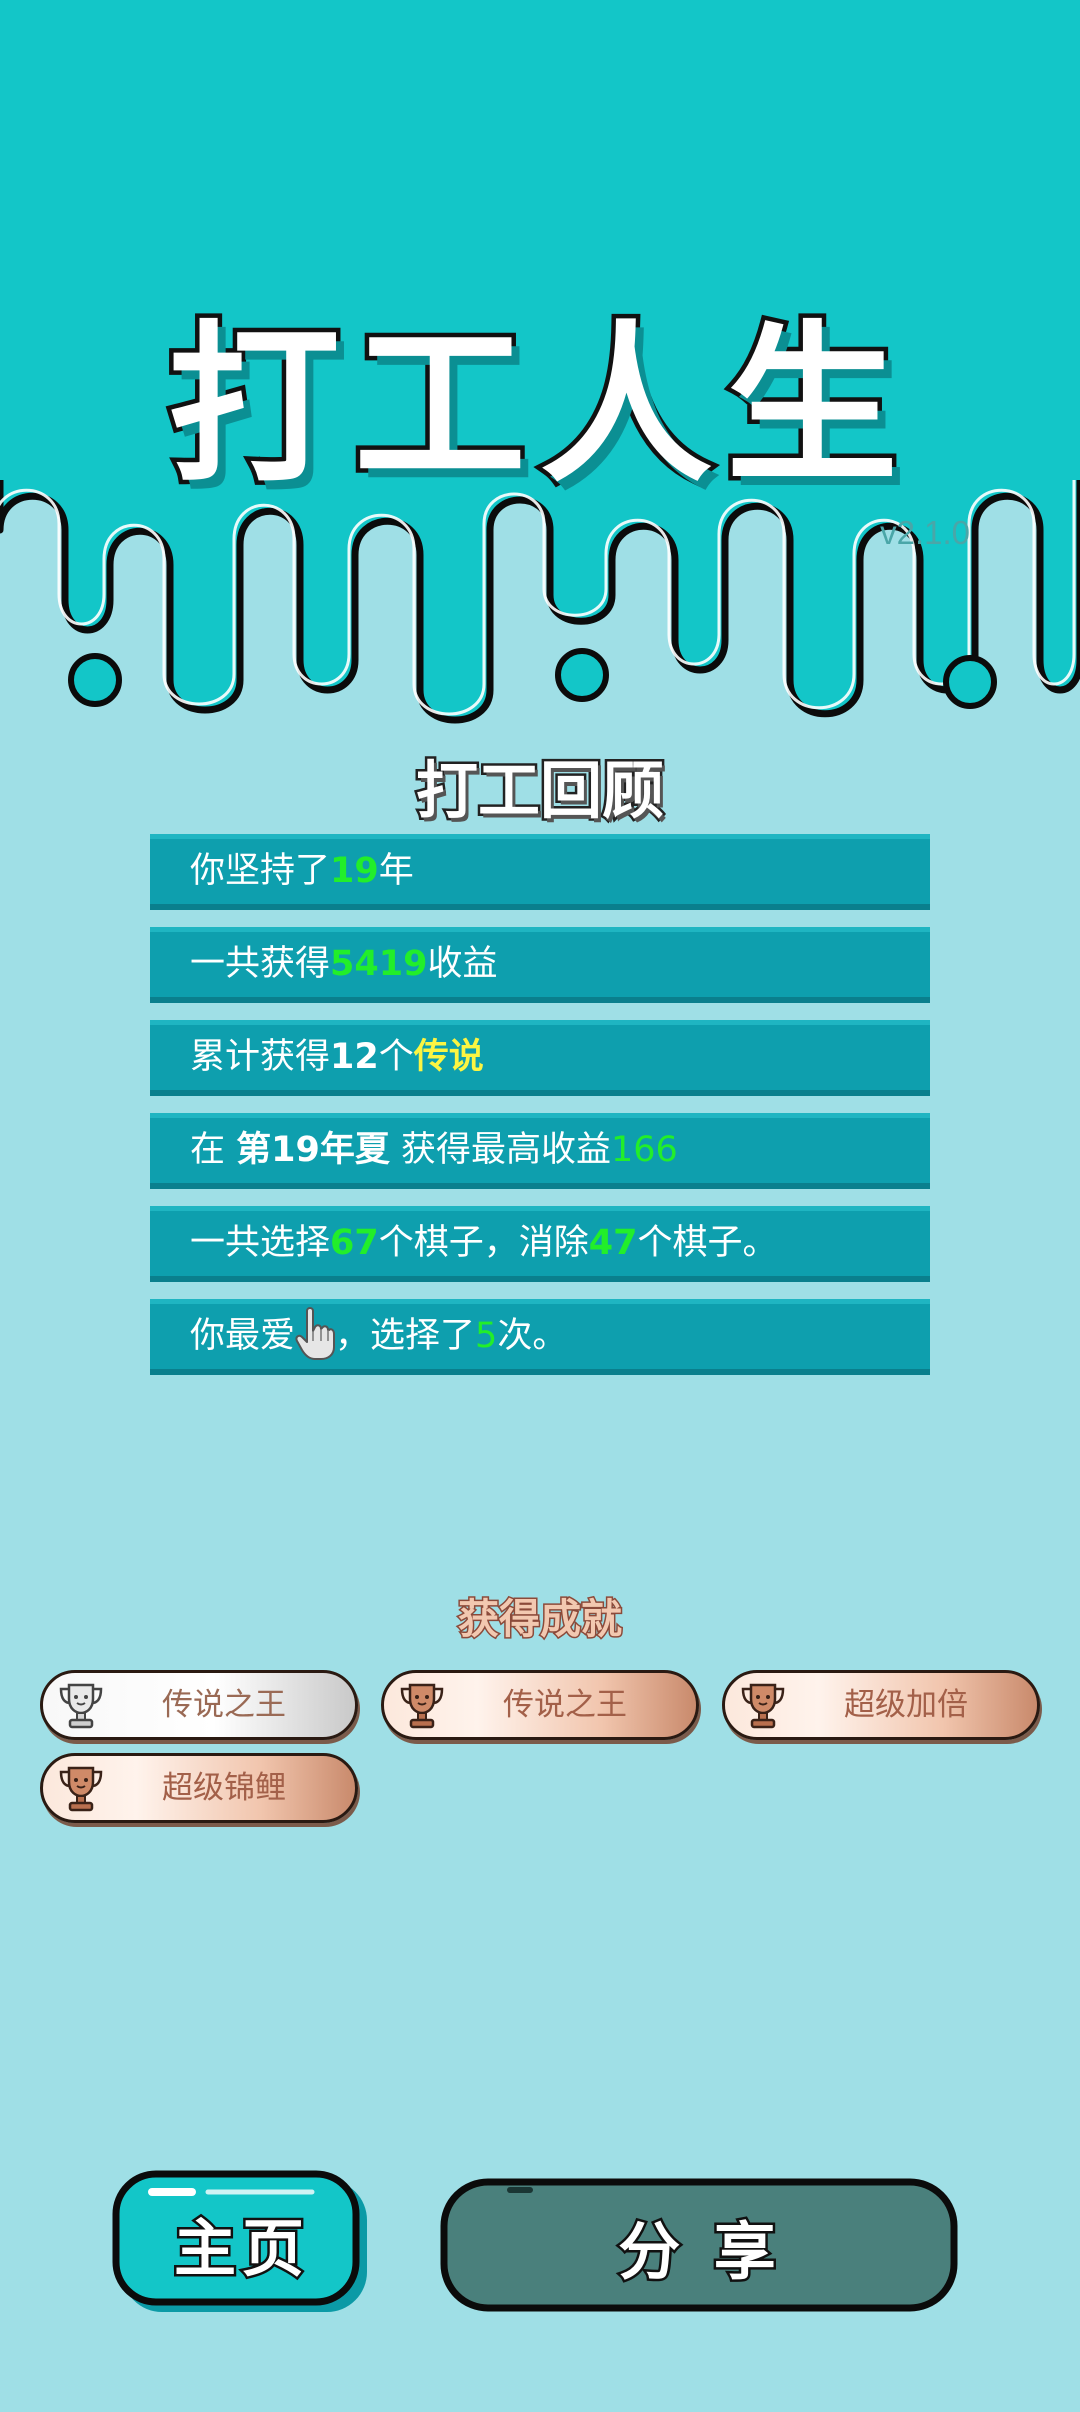 This screenshot has height=2412, width=1080. What do you see at coordinates (313, 1150) in the screenshot?
I see `stat-period: 第19年夏` at bounding box center [313, 1150].